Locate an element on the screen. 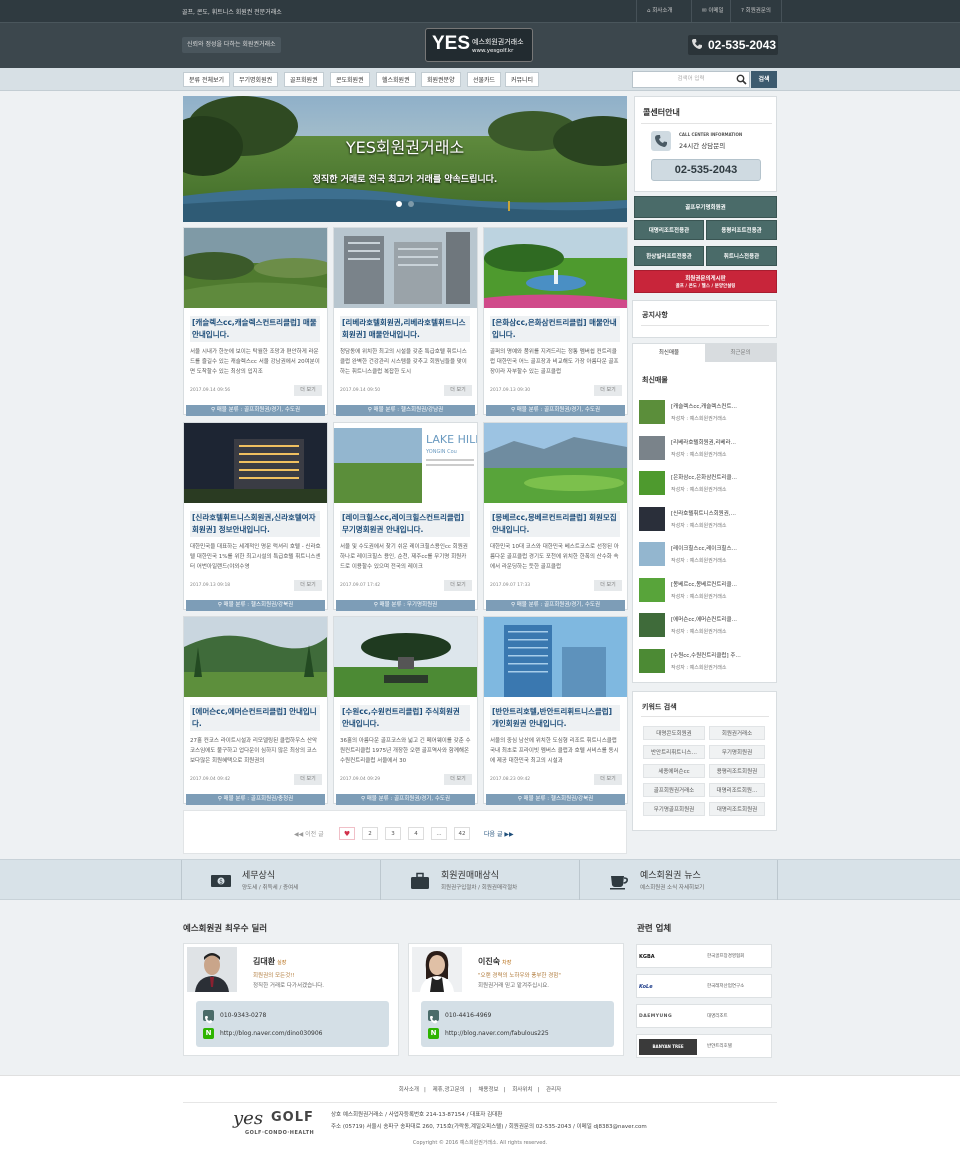 This screenshot has height=1153, width=960. nav-item-giftcard: 선물카드 is located at coordinates (484, 79).